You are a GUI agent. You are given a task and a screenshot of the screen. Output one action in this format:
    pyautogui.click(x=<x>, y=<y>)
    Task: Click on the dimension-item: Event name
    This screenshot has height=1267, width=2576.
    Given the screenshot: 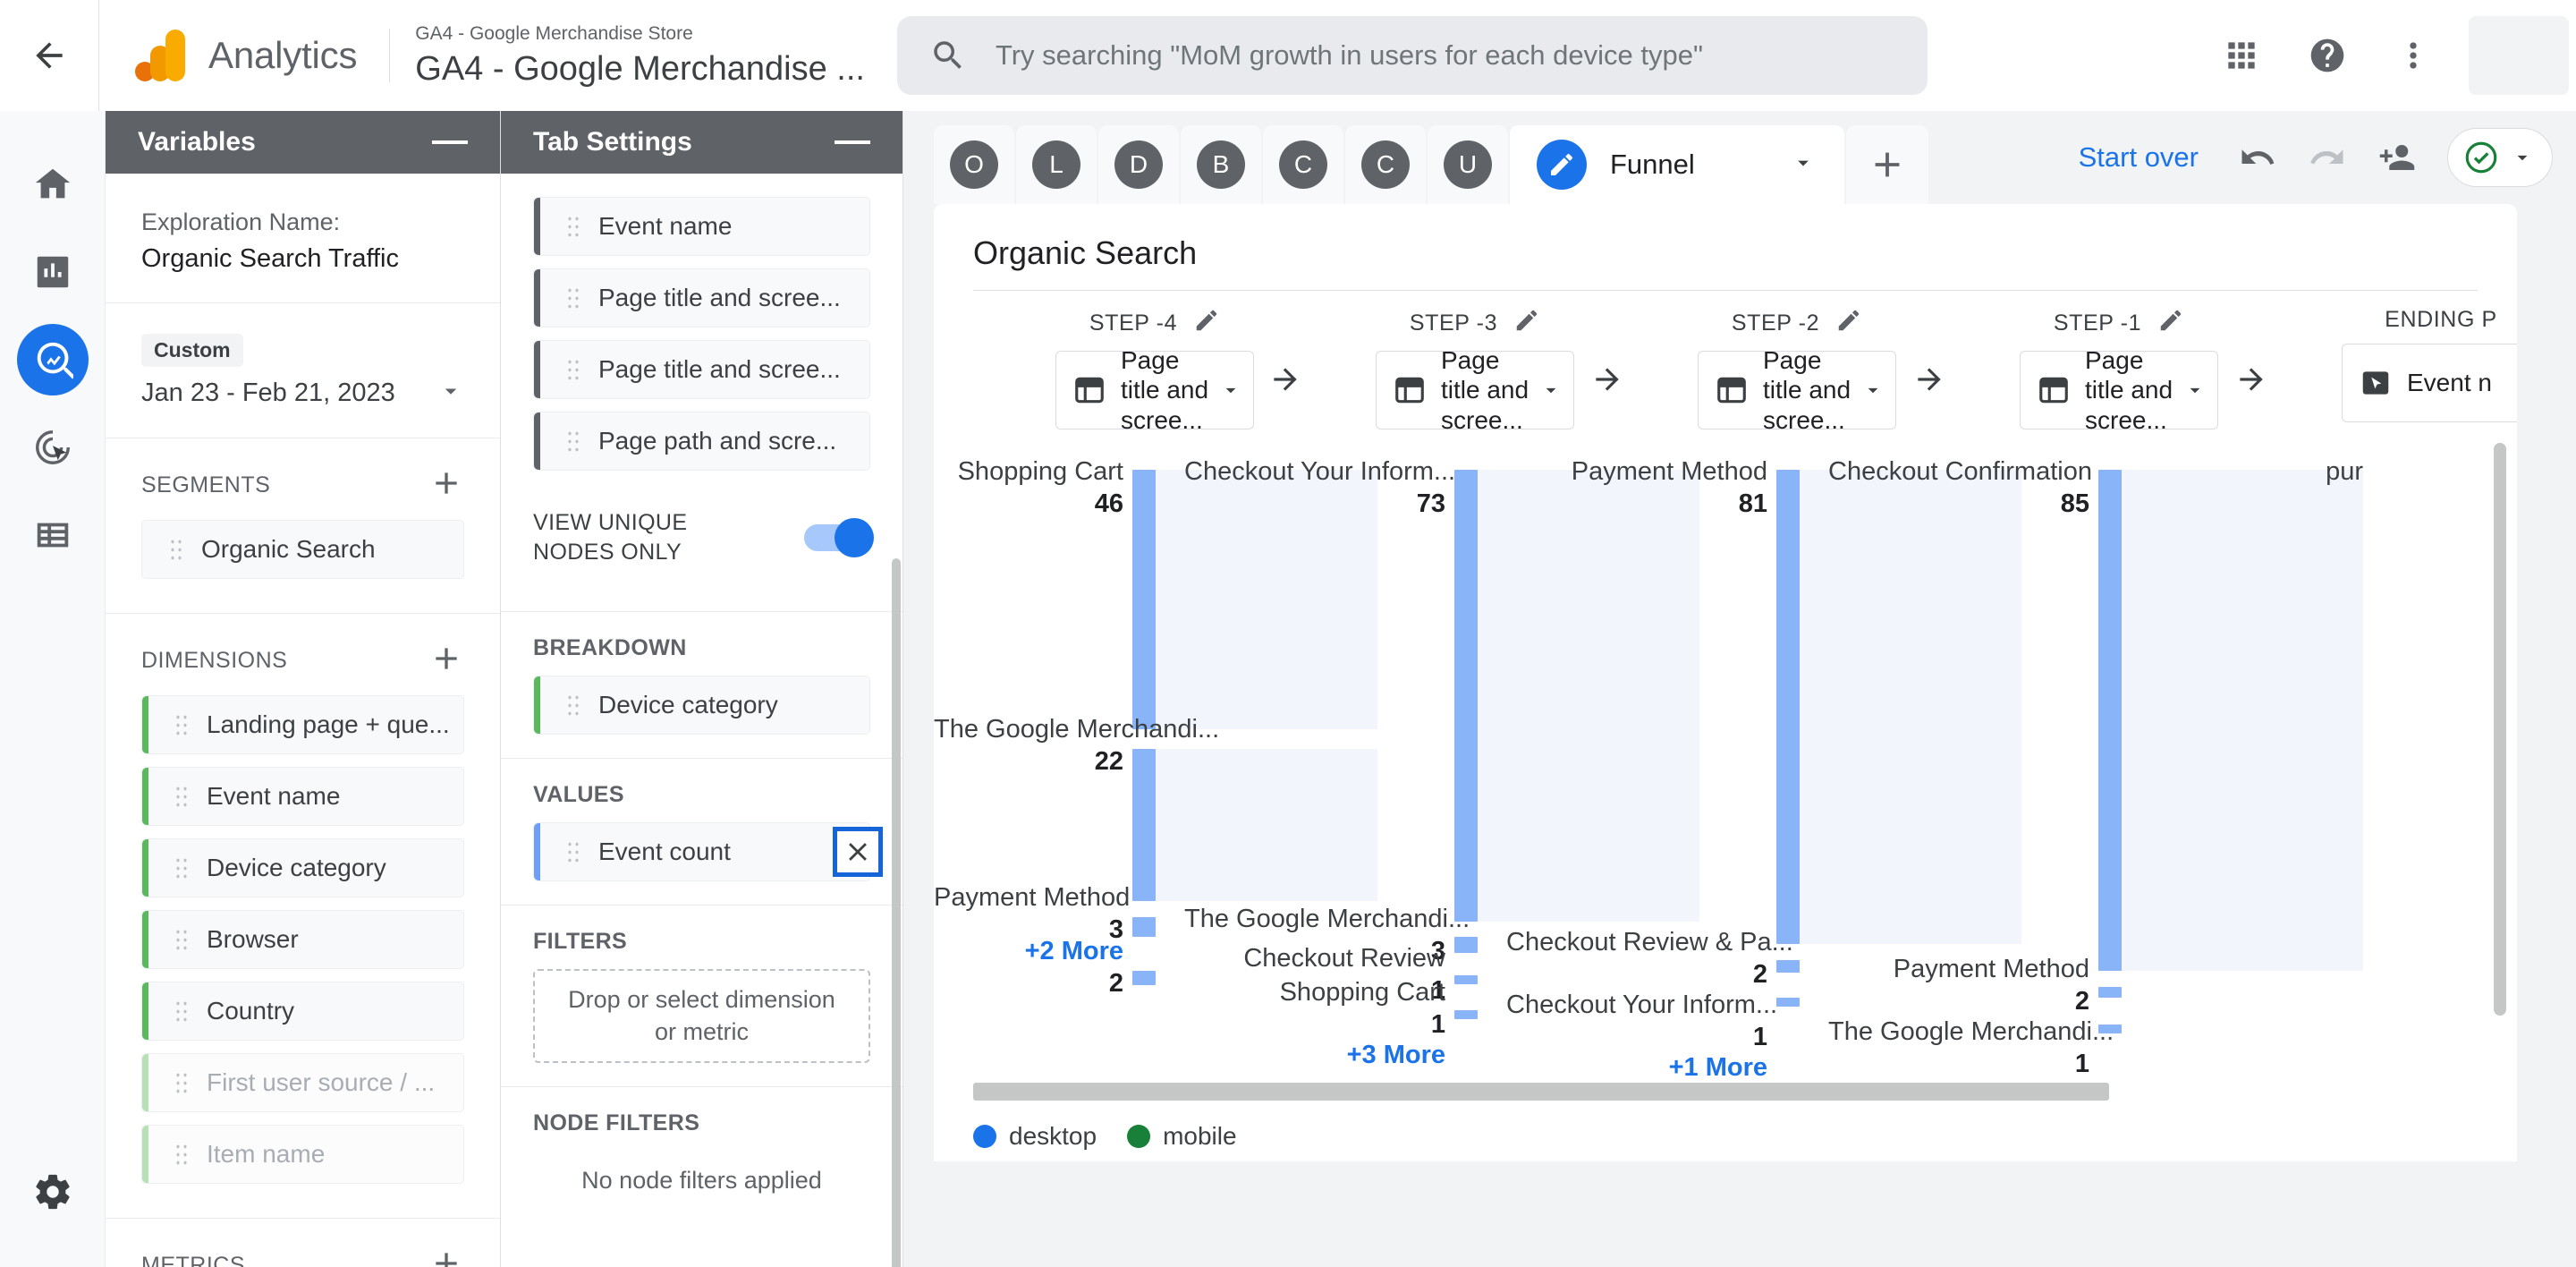 What is the action you would take?
    pyautogui.click(x=302, y=796)
    